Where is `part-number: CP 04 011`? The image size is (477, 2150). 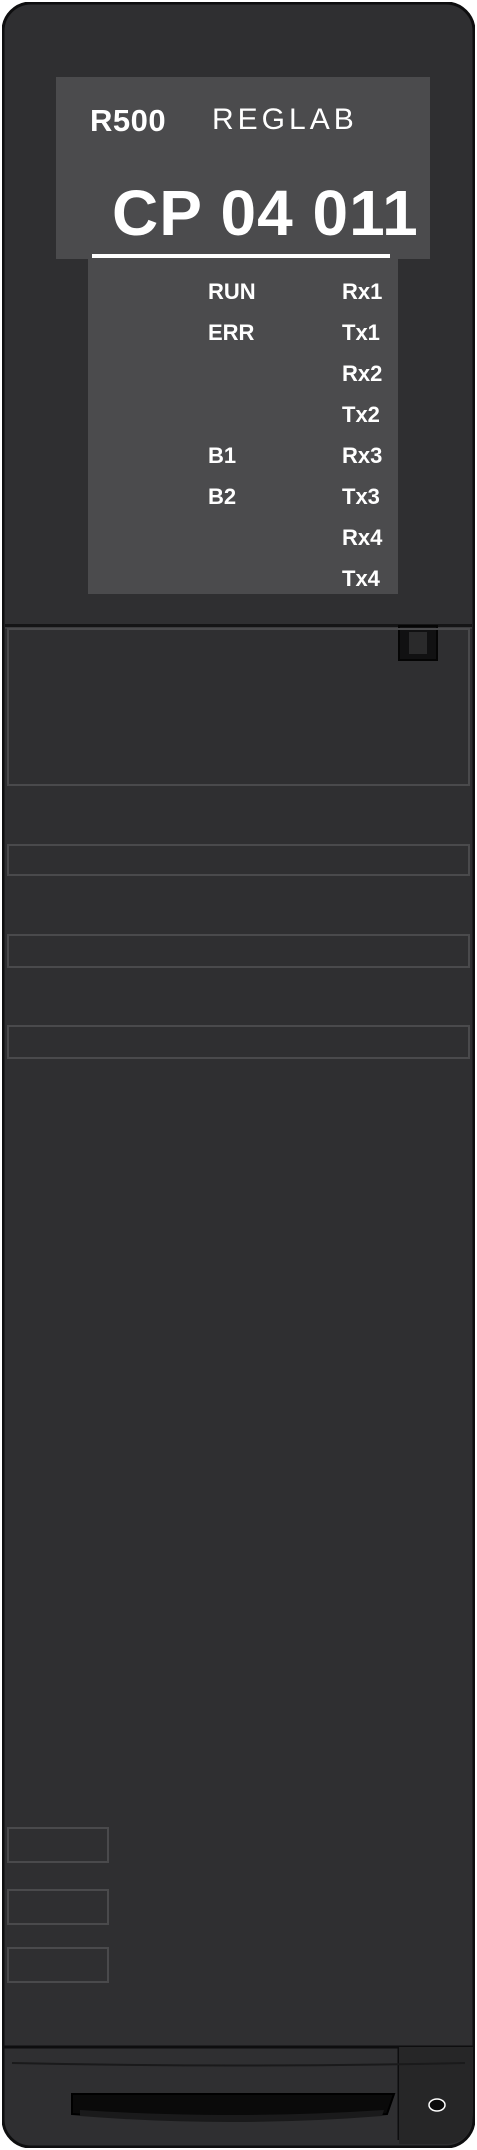 part-number: CP 04 011 is located at coordinates (265, 213).